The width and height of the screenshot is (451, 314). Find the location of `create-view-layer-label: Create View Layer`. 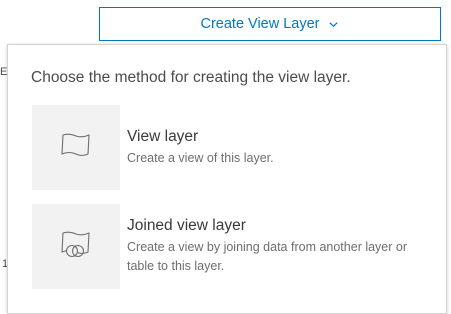

create-view-layer-label: Create View Layer is located at coordinates (260, 24).